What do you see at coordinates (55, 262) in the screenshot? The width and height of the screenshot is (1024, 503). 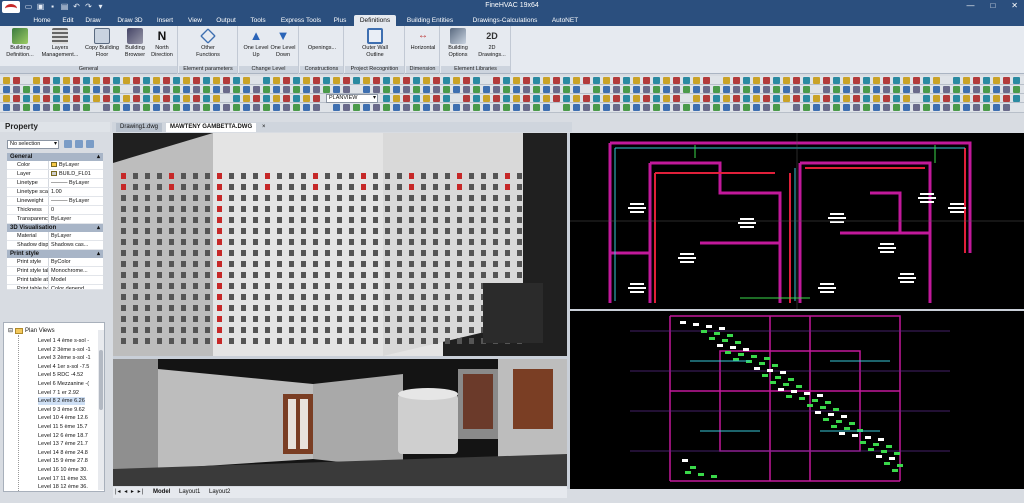 I see `property-row: Print style ByColor` at bounding box center [55, 262].